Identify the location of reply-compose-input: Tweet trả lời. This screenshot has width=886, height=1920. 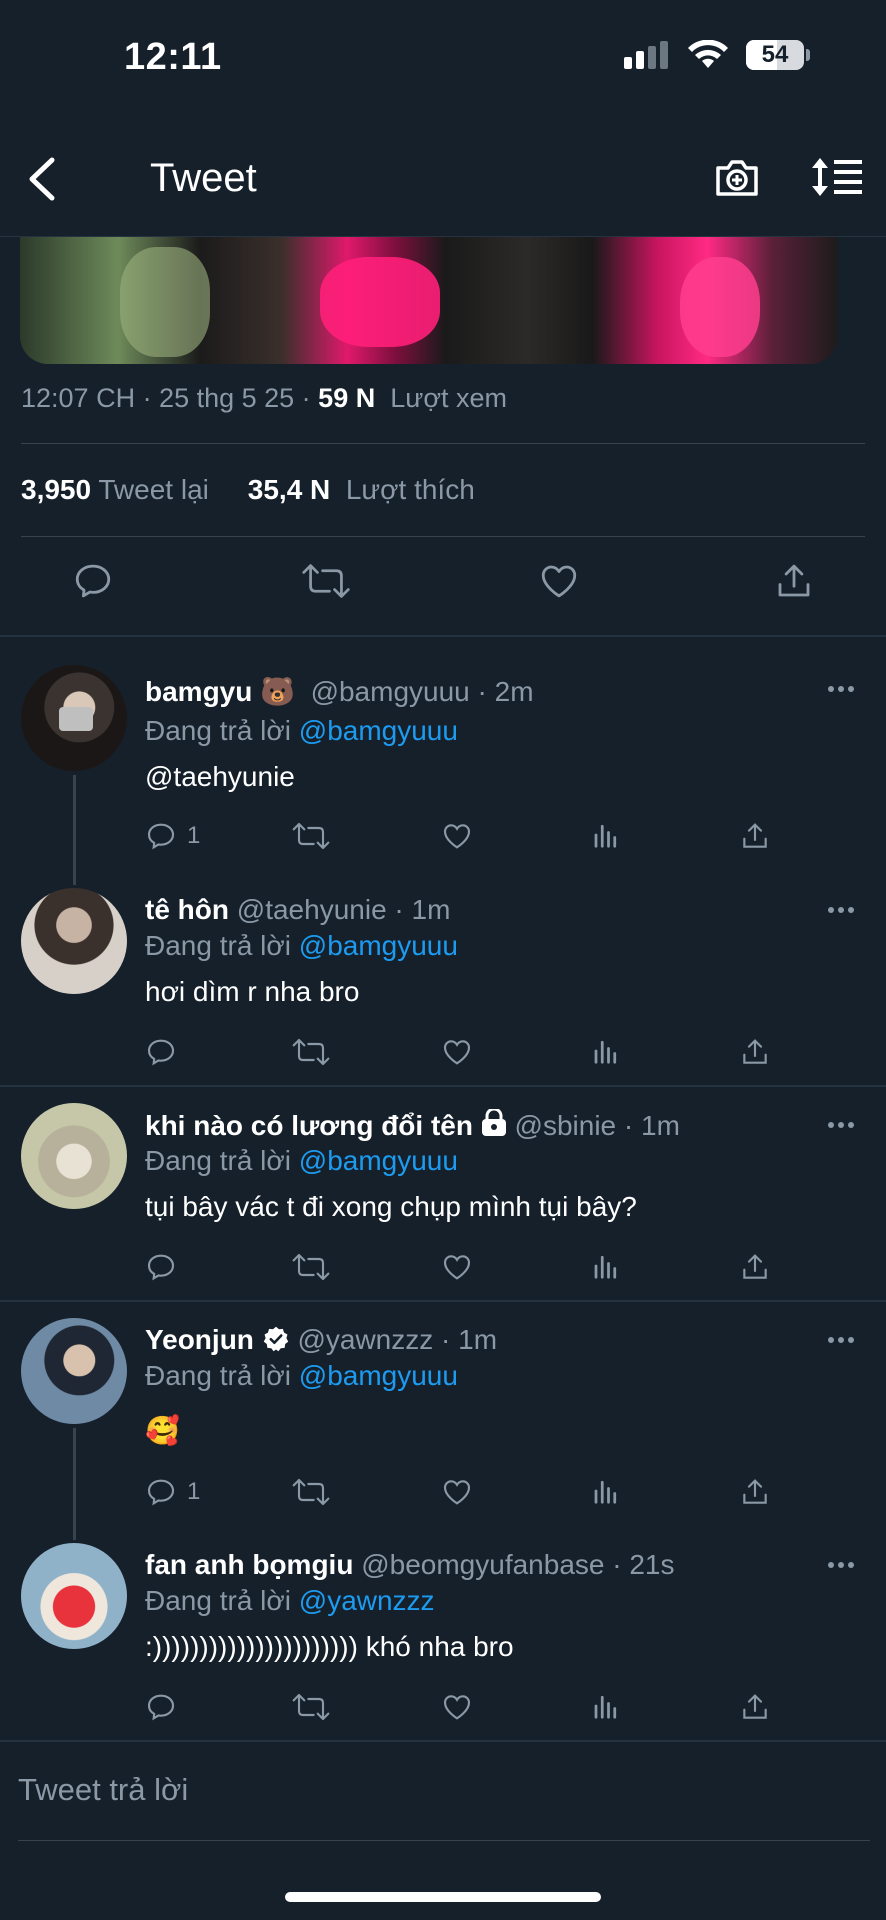
(103, 1790).